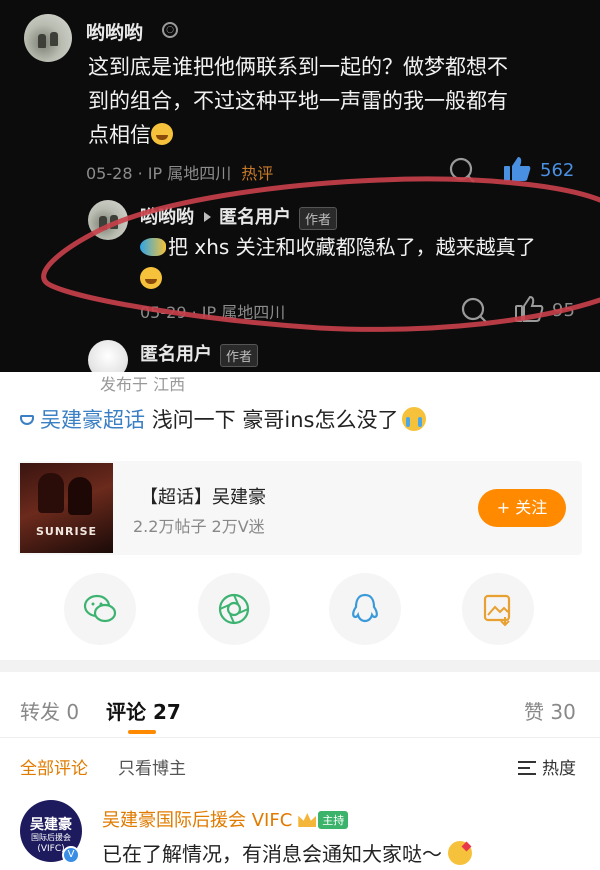 The height and width of the screenshot is (870, 600). Describe the element at coordinates (307, 820) in the screenshot. I see `crown-icon` at that location.